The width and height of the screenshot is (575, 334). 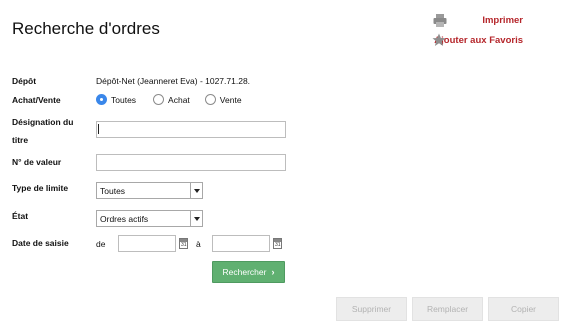 I want to click on chevron-right-icon: ›, so click(x=273, y=272).